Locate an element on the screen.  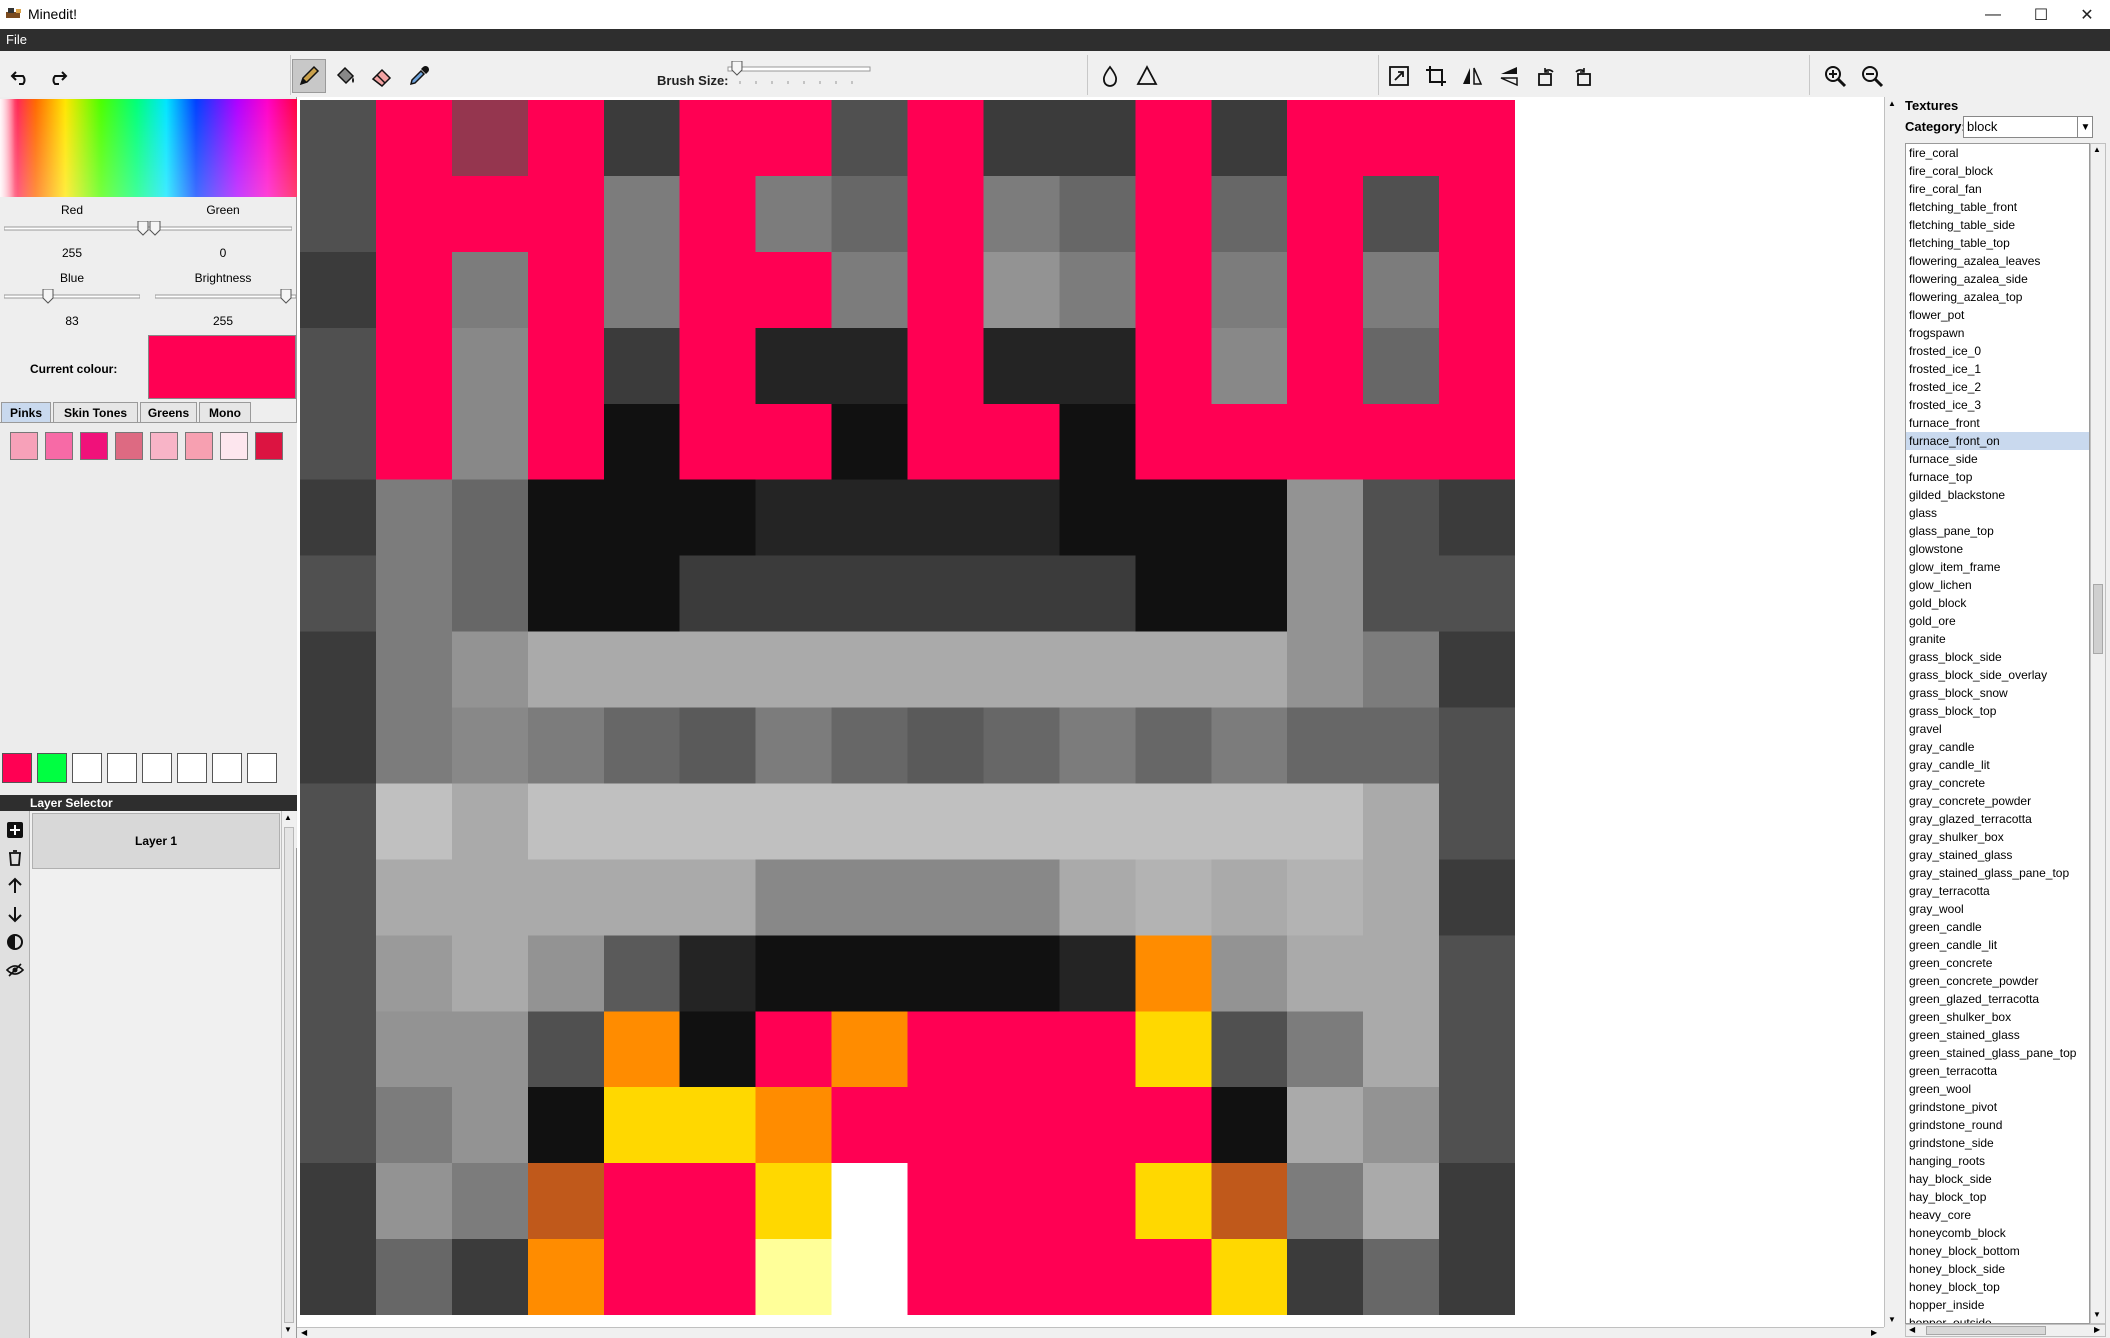
texture-list-item: frosted_ice_1 is located at coordinates (1997, 369).